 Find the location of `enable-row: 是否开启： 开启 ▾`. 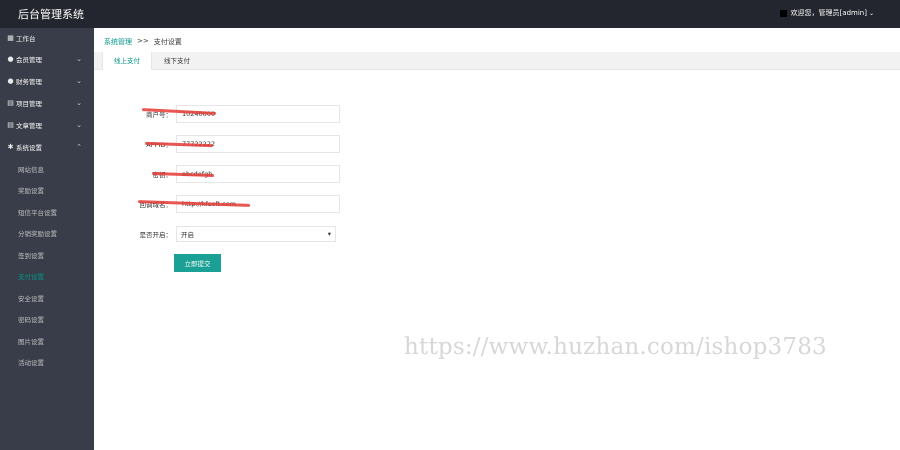

enable-row: 是否开启： 开启 ▾ is located at coordinates (228, 234).